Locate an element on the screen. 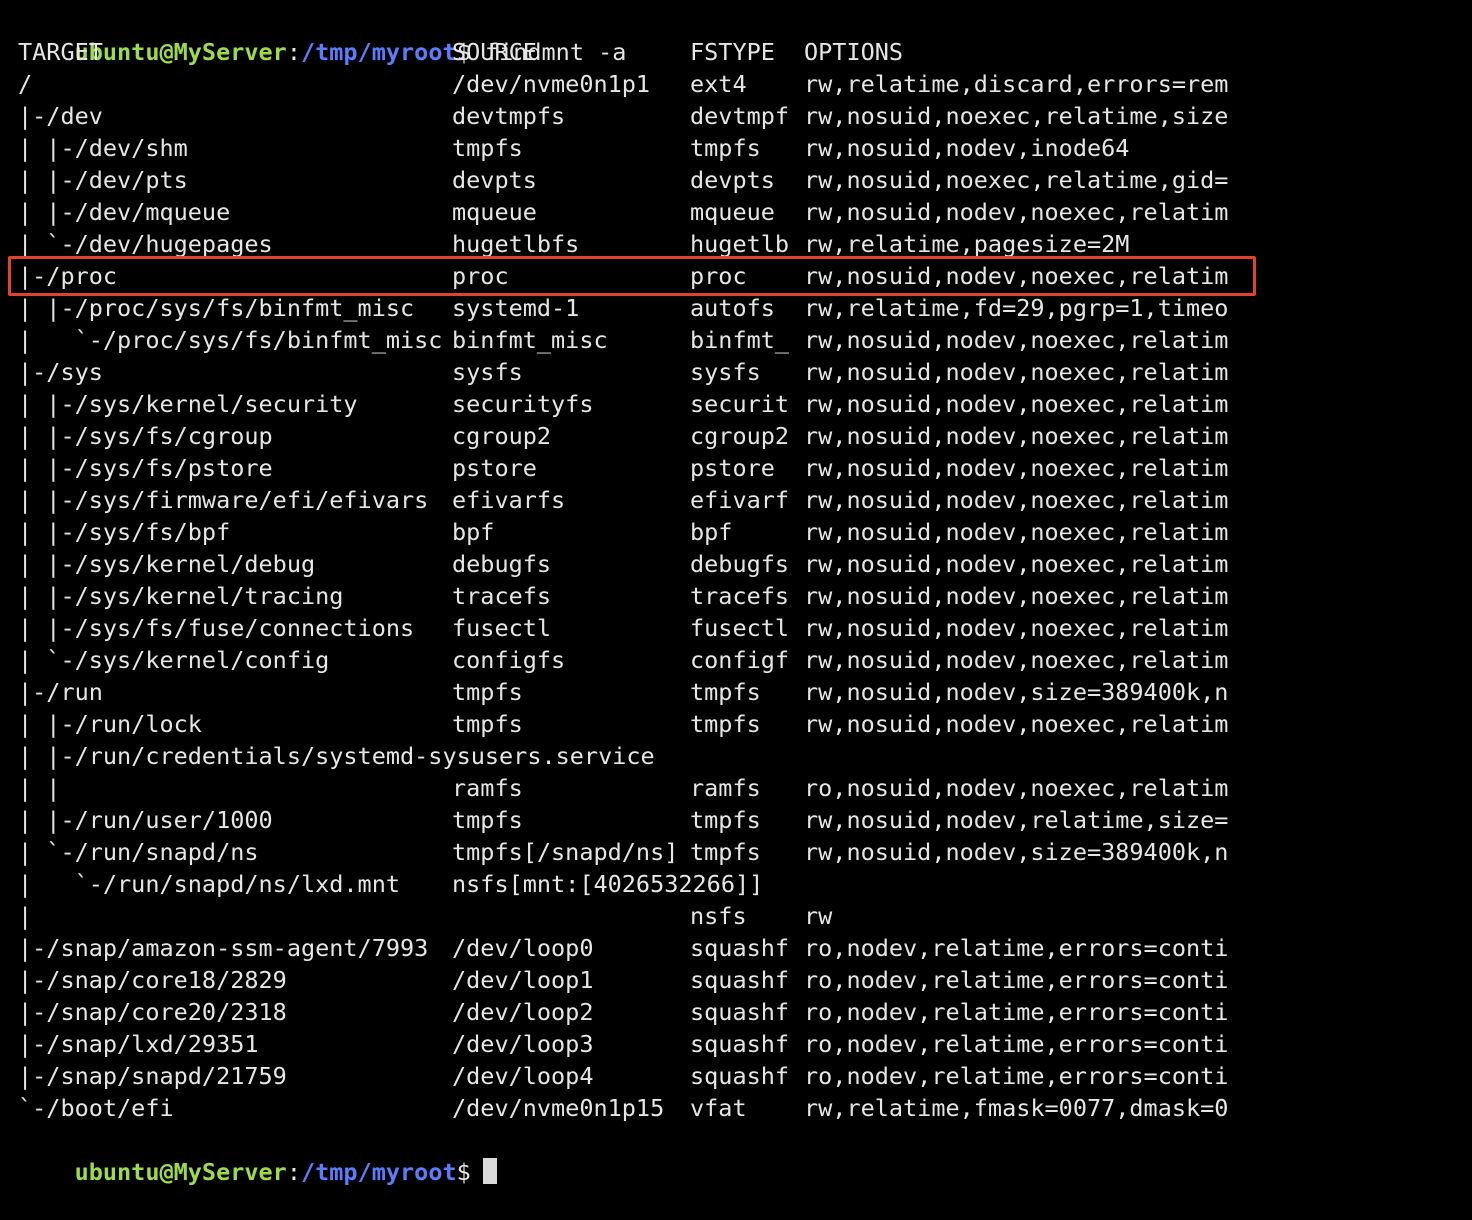 Image resolution: width=1472 pixels, height=1220 pixels. prompt-colon: : is located at coordinates (293, 1172).